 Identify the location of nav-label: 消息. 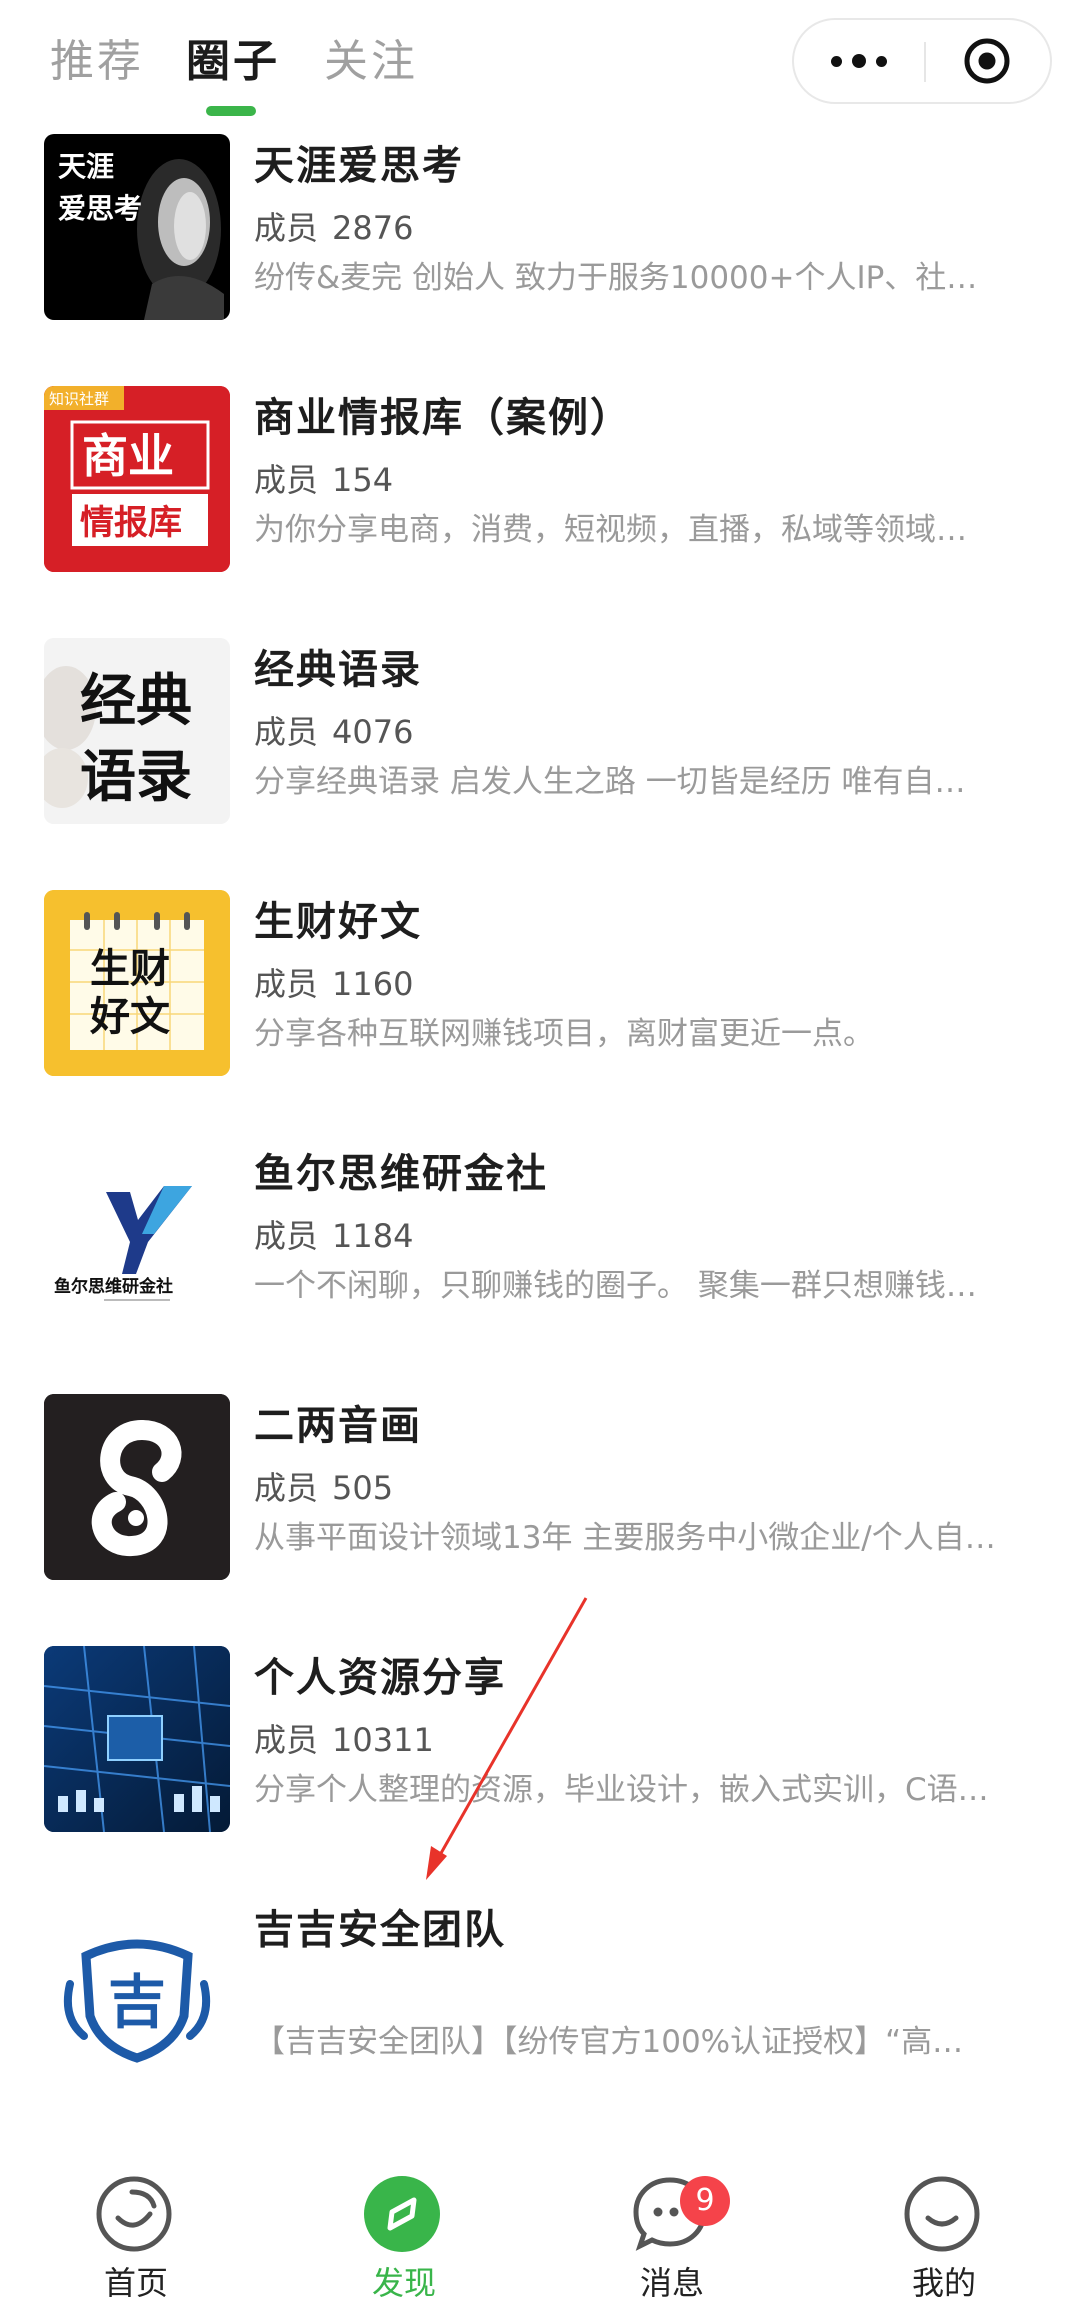
(671, 2283).